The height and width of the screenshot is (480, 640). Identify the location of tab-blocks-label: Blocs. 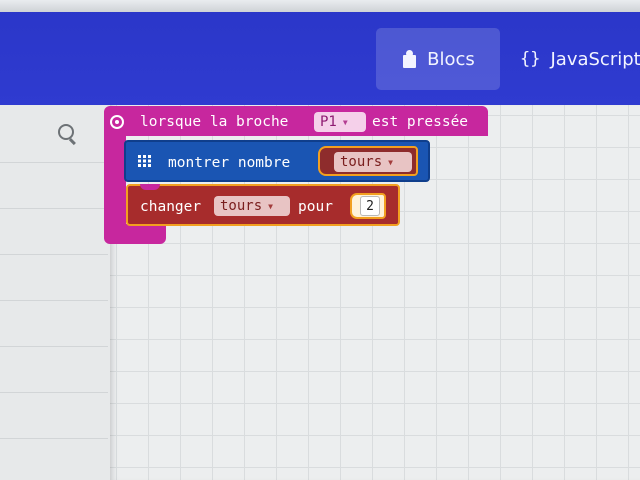
(451, 59).